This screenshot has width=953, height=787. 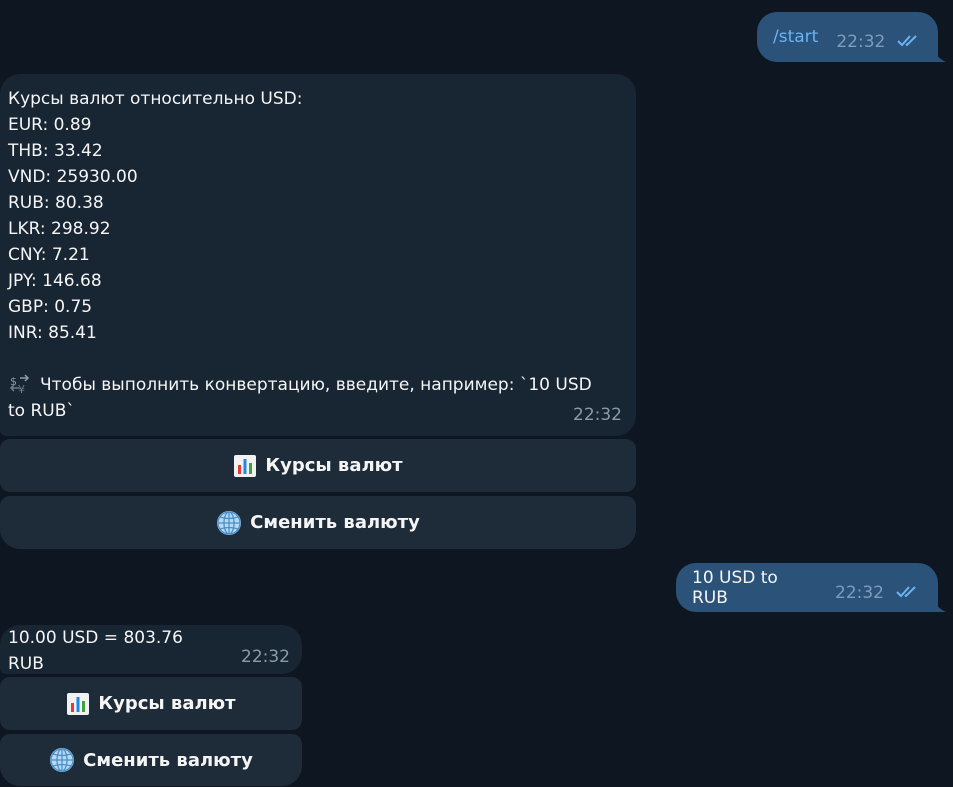 I want to click on incoming-message-result: 10.00 USD = 803.76 RUB 22:32, so click(x=151, y=649).